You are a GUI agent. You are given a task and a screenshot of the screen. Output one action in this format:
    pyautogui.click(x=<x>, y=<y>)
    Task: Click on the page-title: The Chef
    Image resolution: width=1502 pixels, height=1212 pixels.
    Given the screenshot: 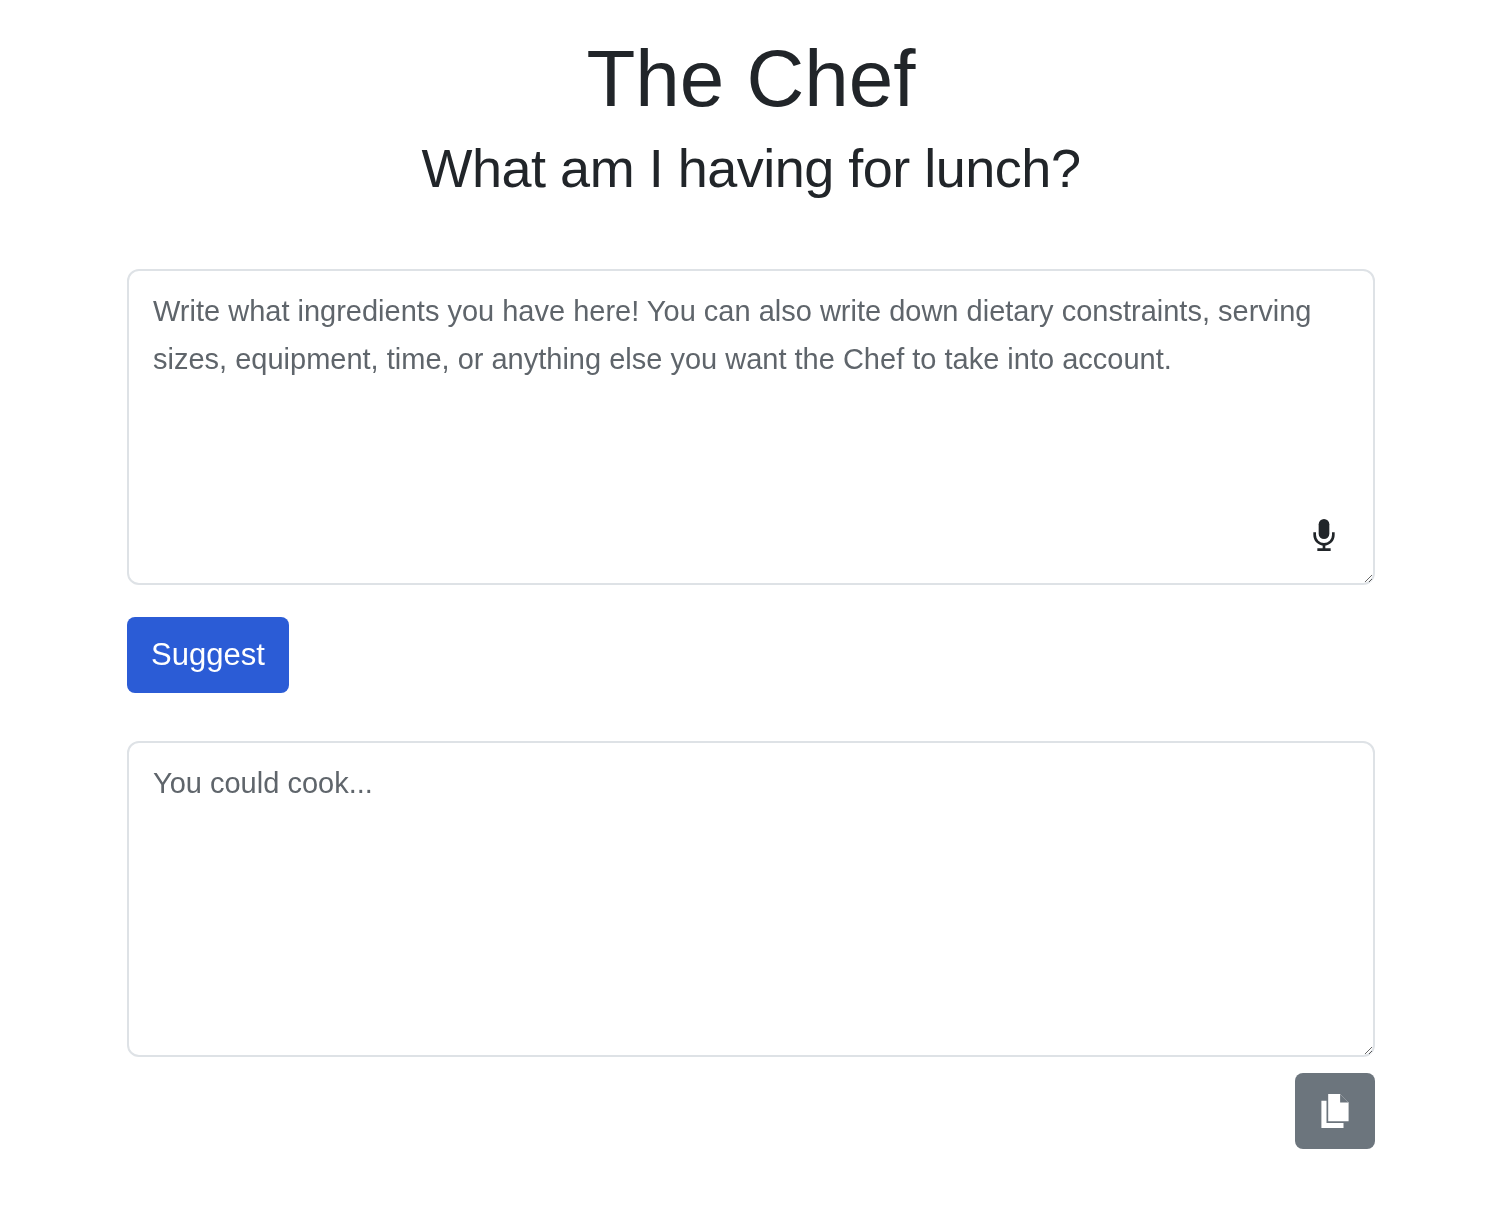 What is the action you would take?
    pyautogui.click(x=751, y=79)
    